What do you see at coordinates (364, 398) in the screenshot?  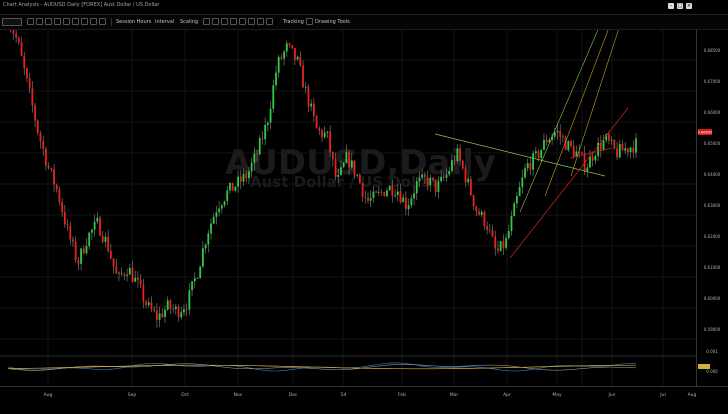 I see `time-axis: Aug Sep Oct Nov Dec '24 Feb Mar Apr May Jun Jul Aug` at bounding box center [364, 398].